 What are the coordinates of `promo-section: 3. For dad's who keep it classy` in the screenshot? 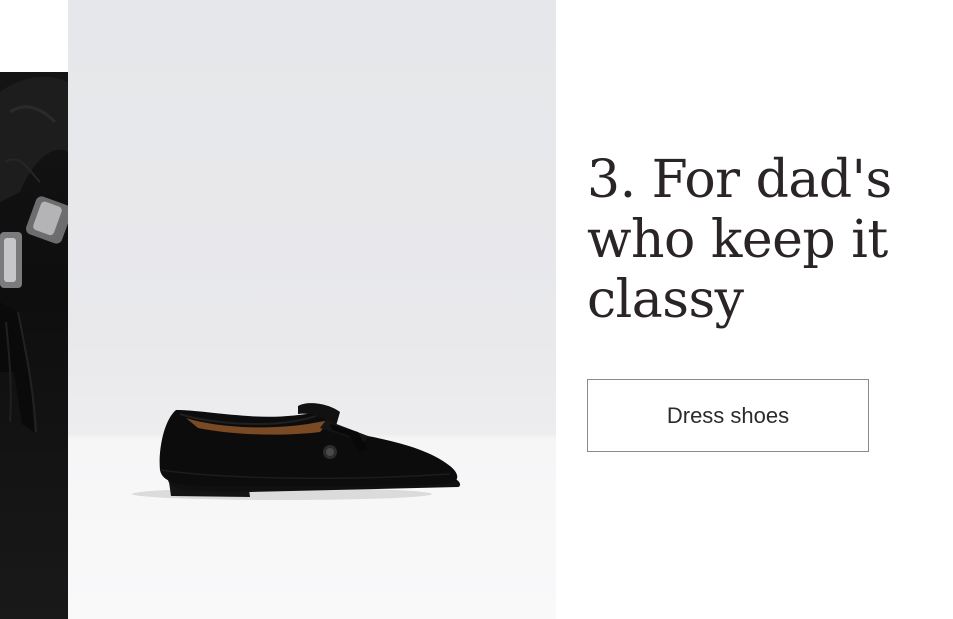 It's located at (757, 240).